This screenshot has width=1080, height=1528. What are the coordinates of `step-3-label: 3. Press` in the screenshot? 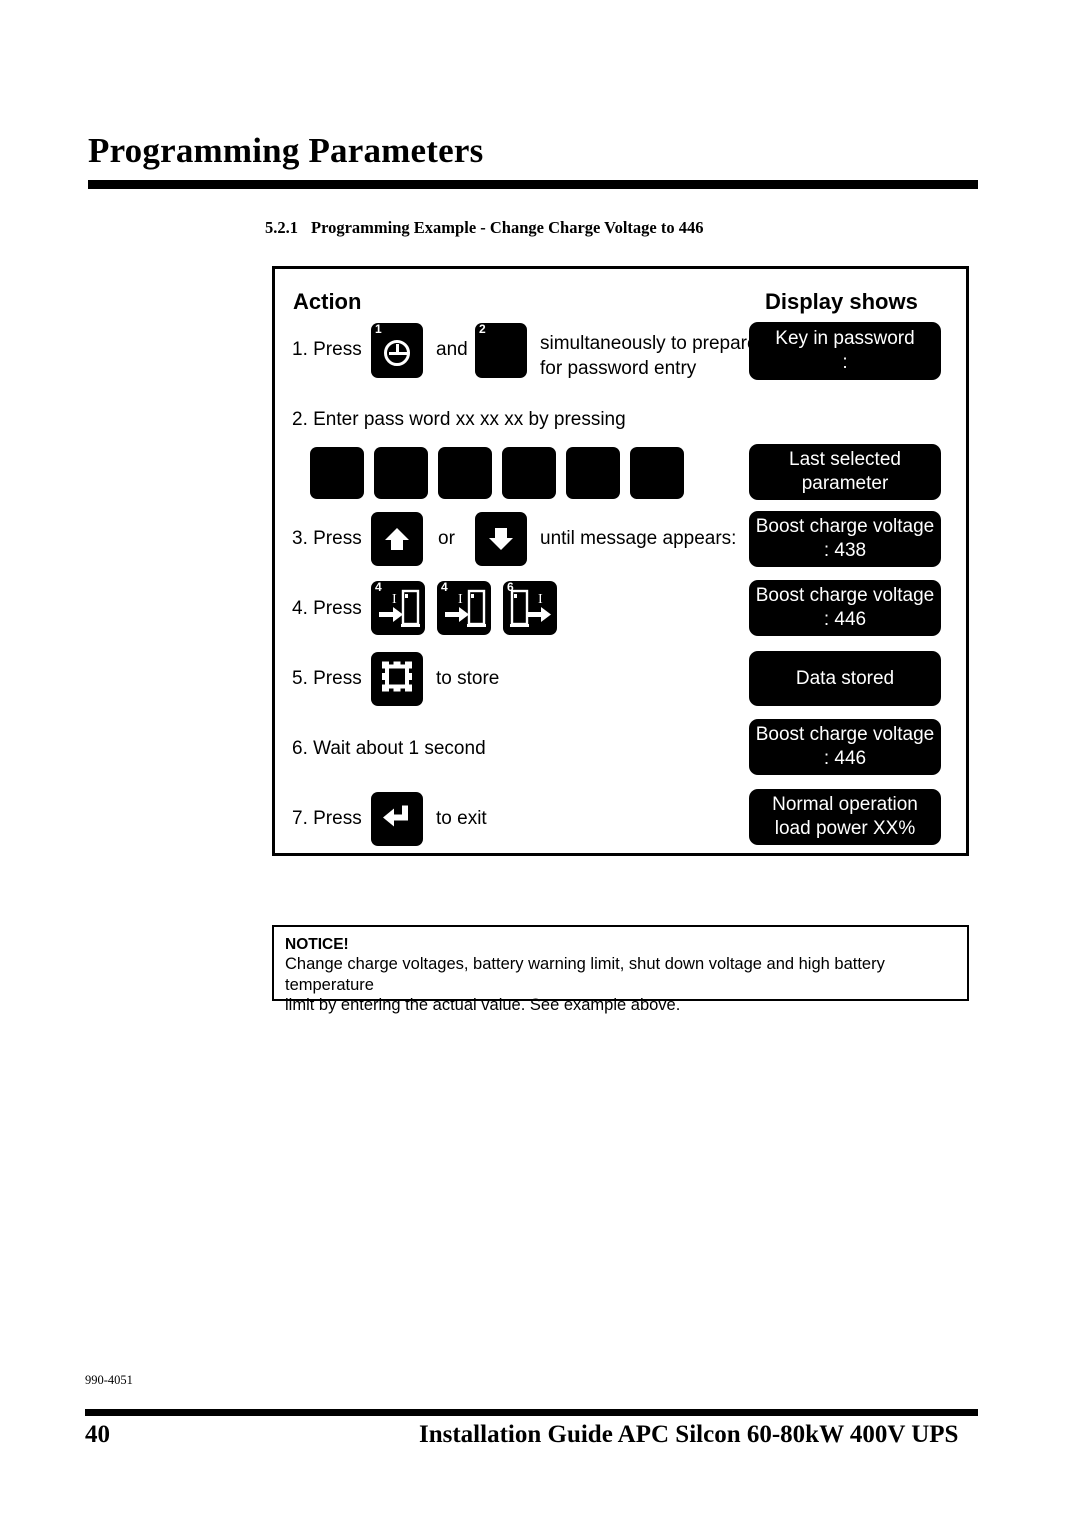 It's located at (327, 538).